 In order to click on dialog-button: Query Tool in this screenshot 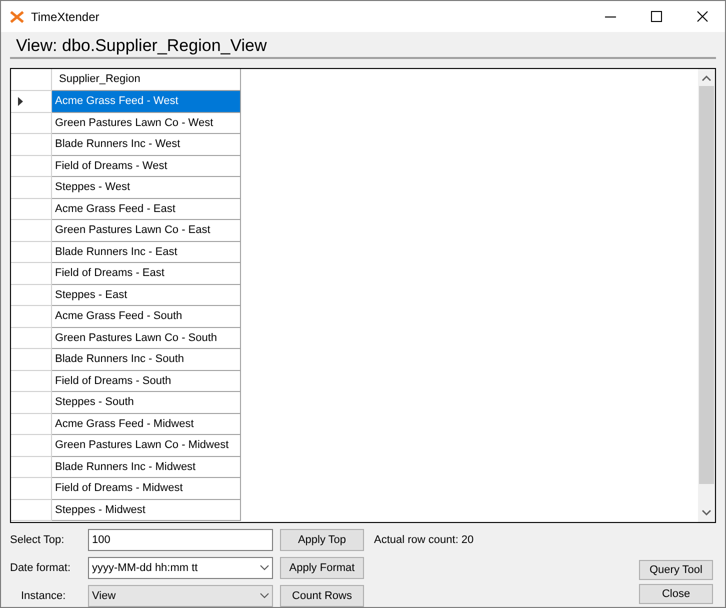, I will do `click(676, 570)`.